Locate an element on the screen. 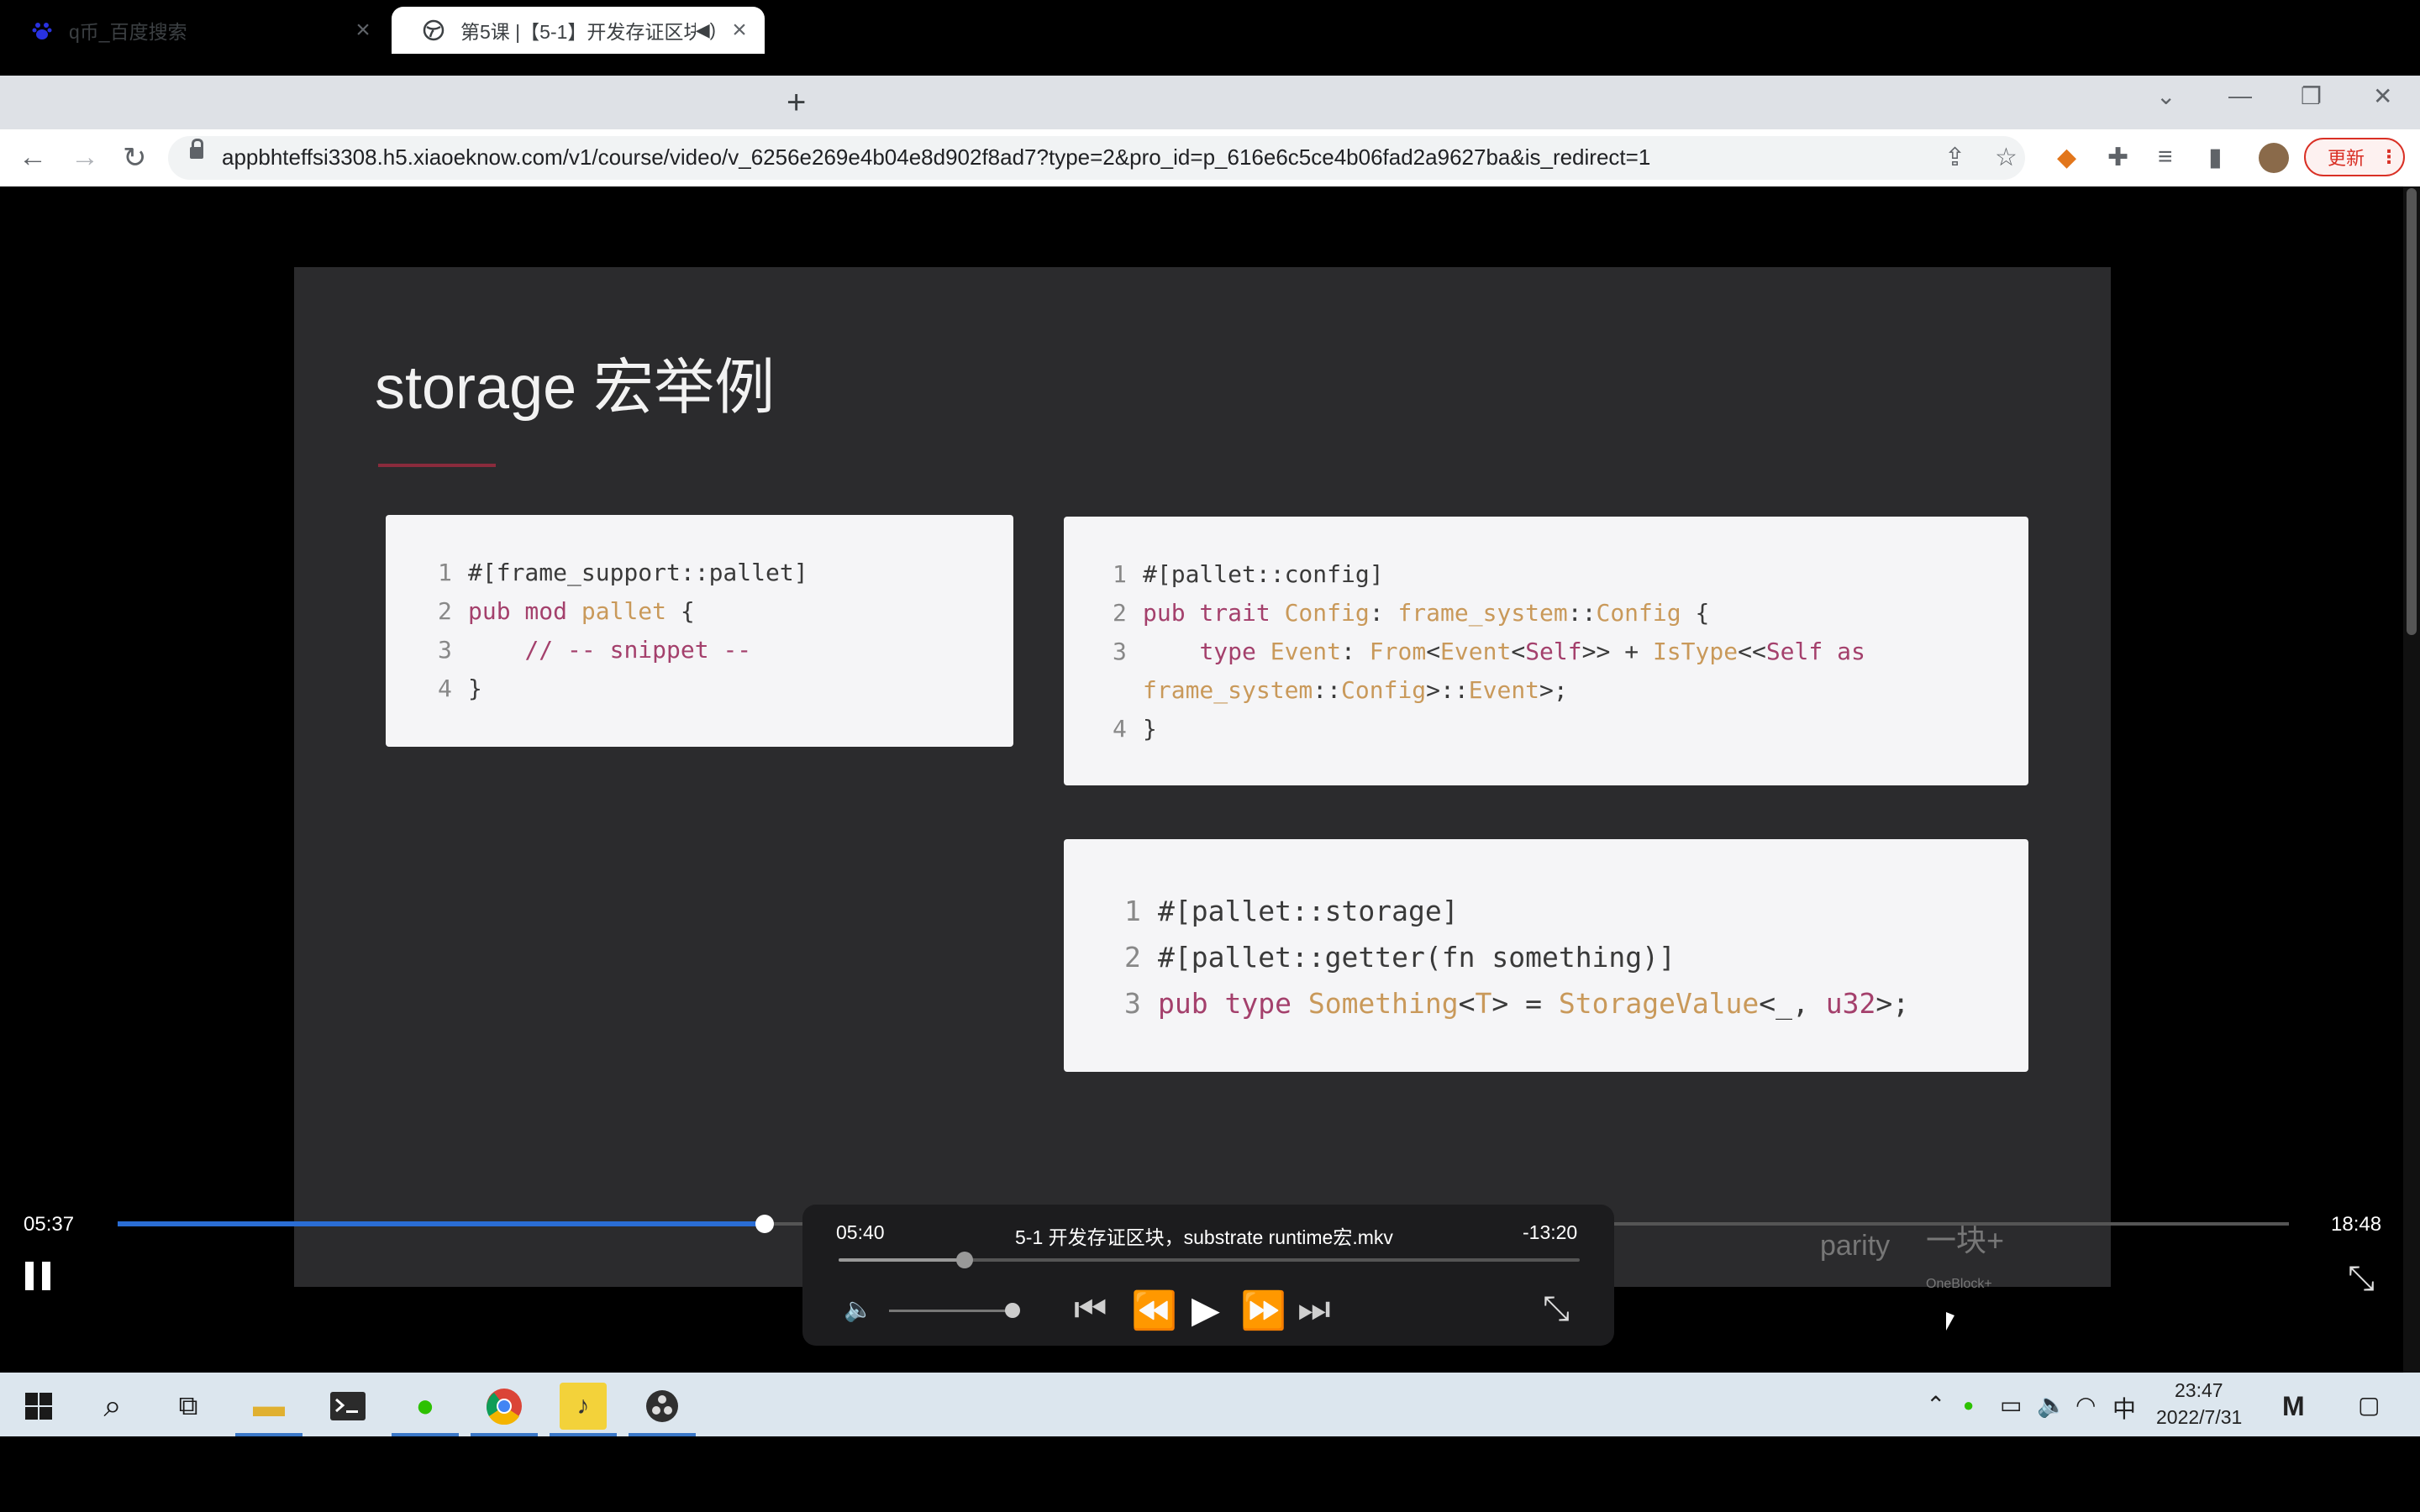 The image size is (2420, 1512). globe-icon is located at coordinates (434, 30).